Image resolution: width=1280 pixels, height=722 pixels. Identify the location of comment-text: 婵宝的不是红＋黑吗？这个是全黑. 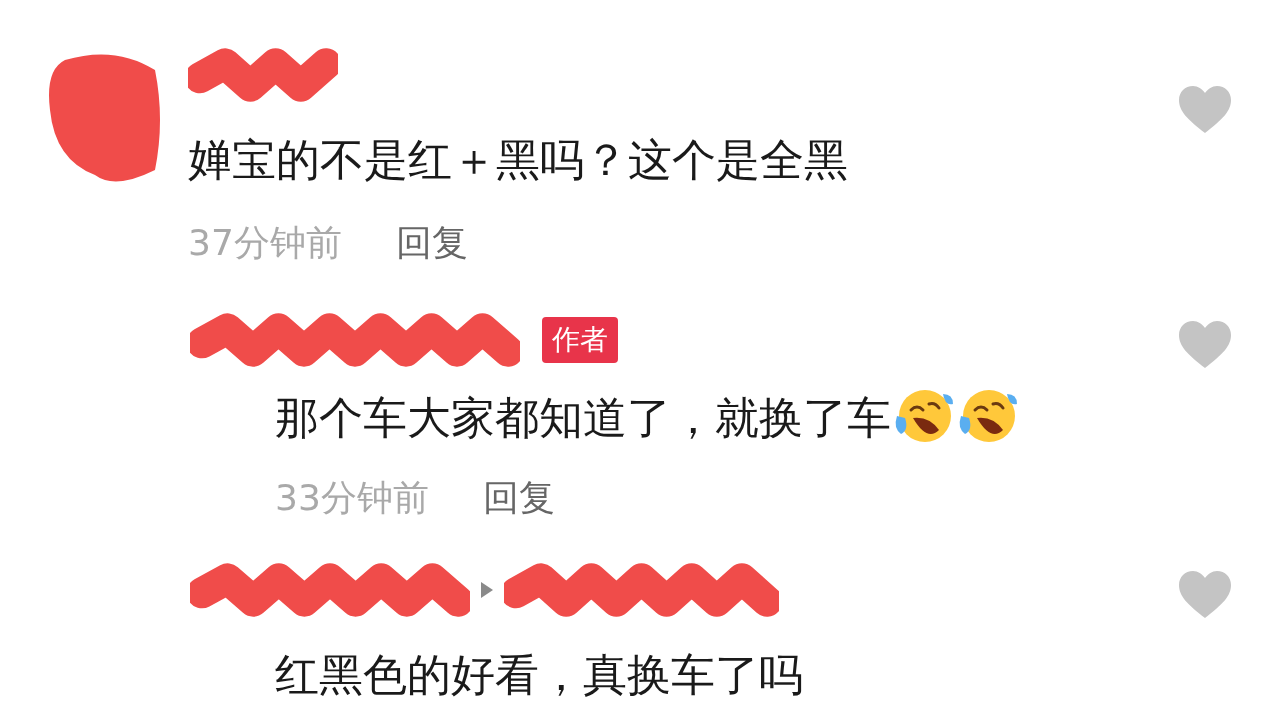
(518, 160).